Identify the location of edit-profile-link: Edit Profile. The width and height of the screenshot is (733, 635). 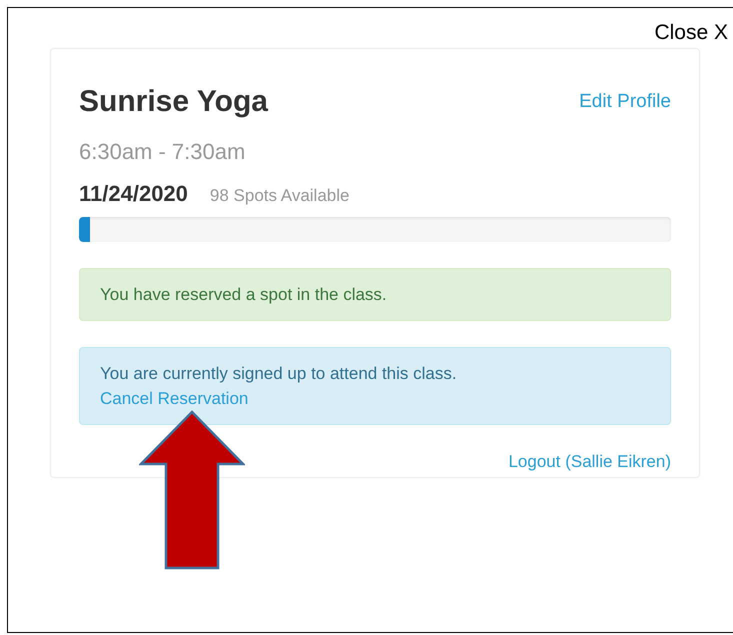
(625, 102).